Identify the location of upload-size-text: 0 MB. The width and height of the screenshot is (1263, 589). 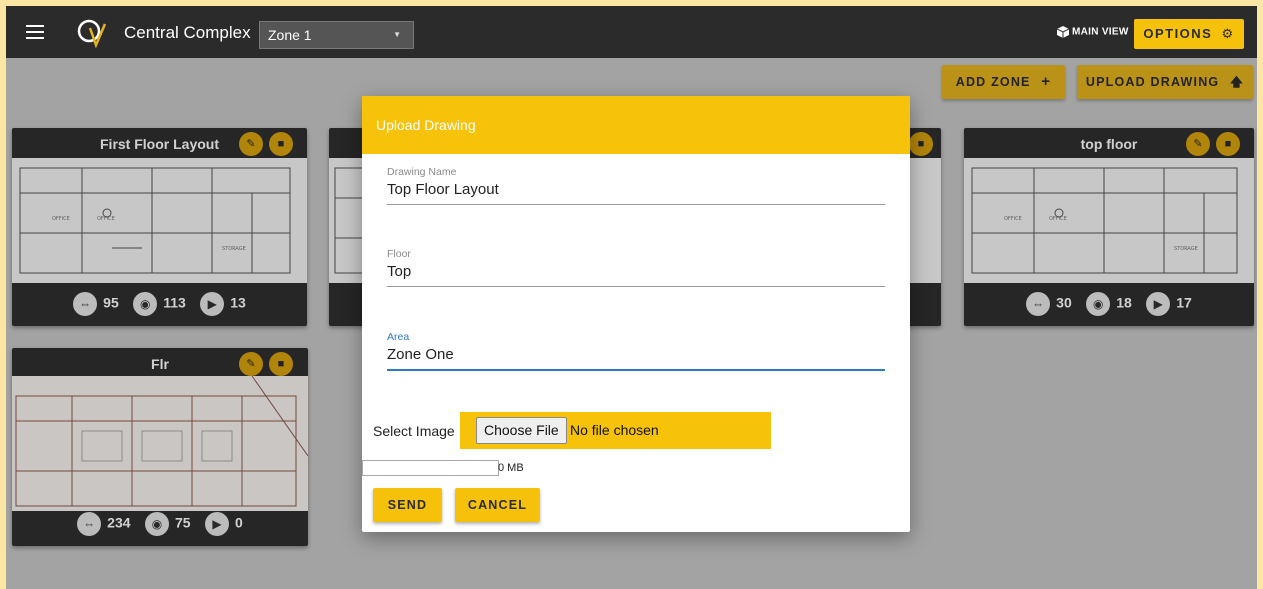
(511, 468).